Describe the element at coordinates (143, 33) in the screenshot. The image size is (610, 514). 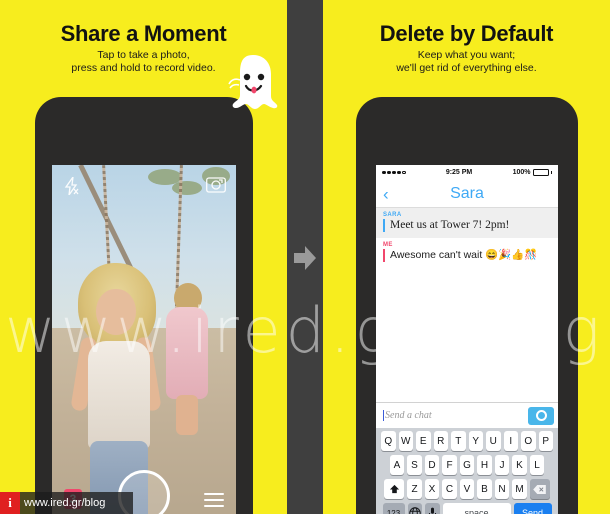
I see `left-panel-heading: Share a Moment` at that location.